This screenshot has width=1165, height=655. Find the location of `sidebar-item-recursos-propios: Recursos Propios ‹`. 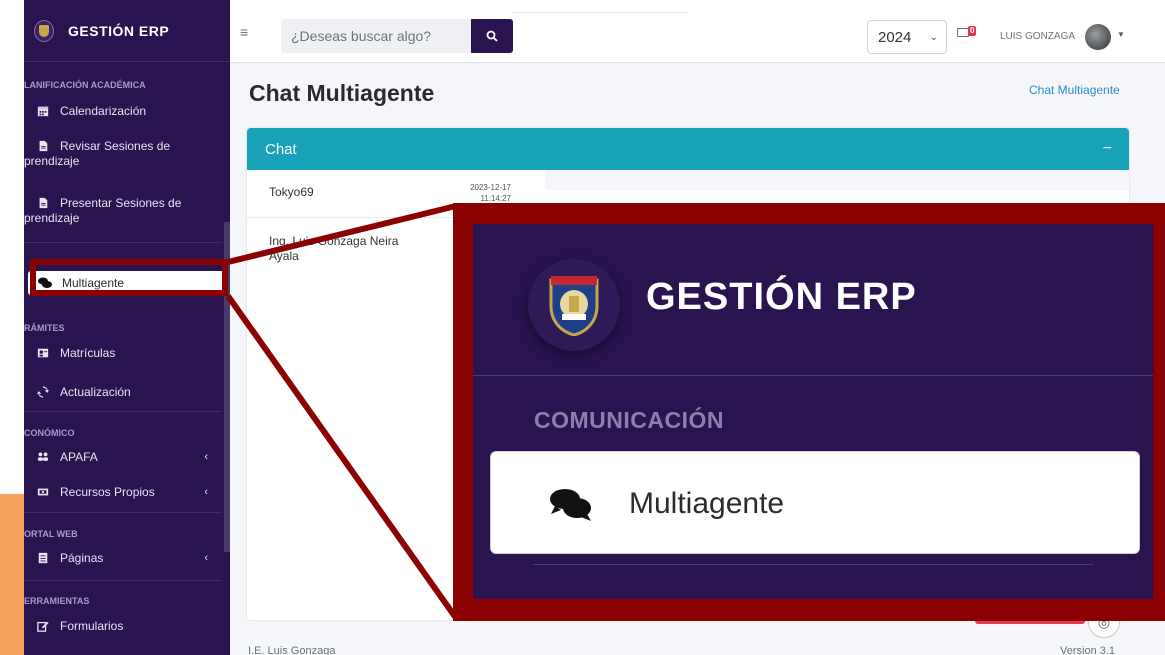

sidebar-item-recursos-propios: Recursos Propios ‹ is located at coordinates (124, 492).